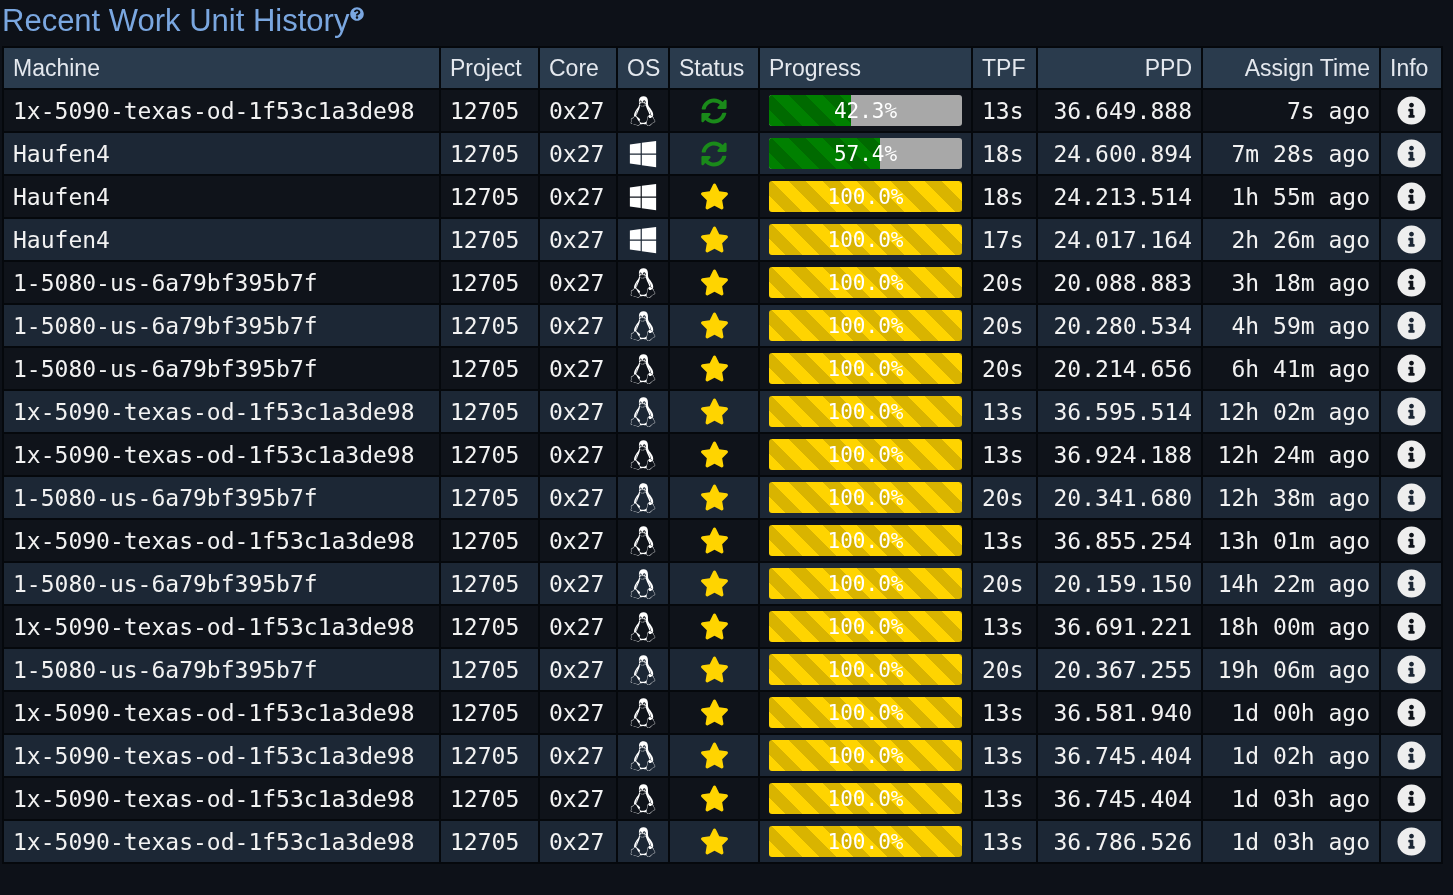 The image size is (1453, 895). What do you see at coordinates (221, 68) in the screenshot?
I see `column-header: Machine` at bounding box center [221, 68].